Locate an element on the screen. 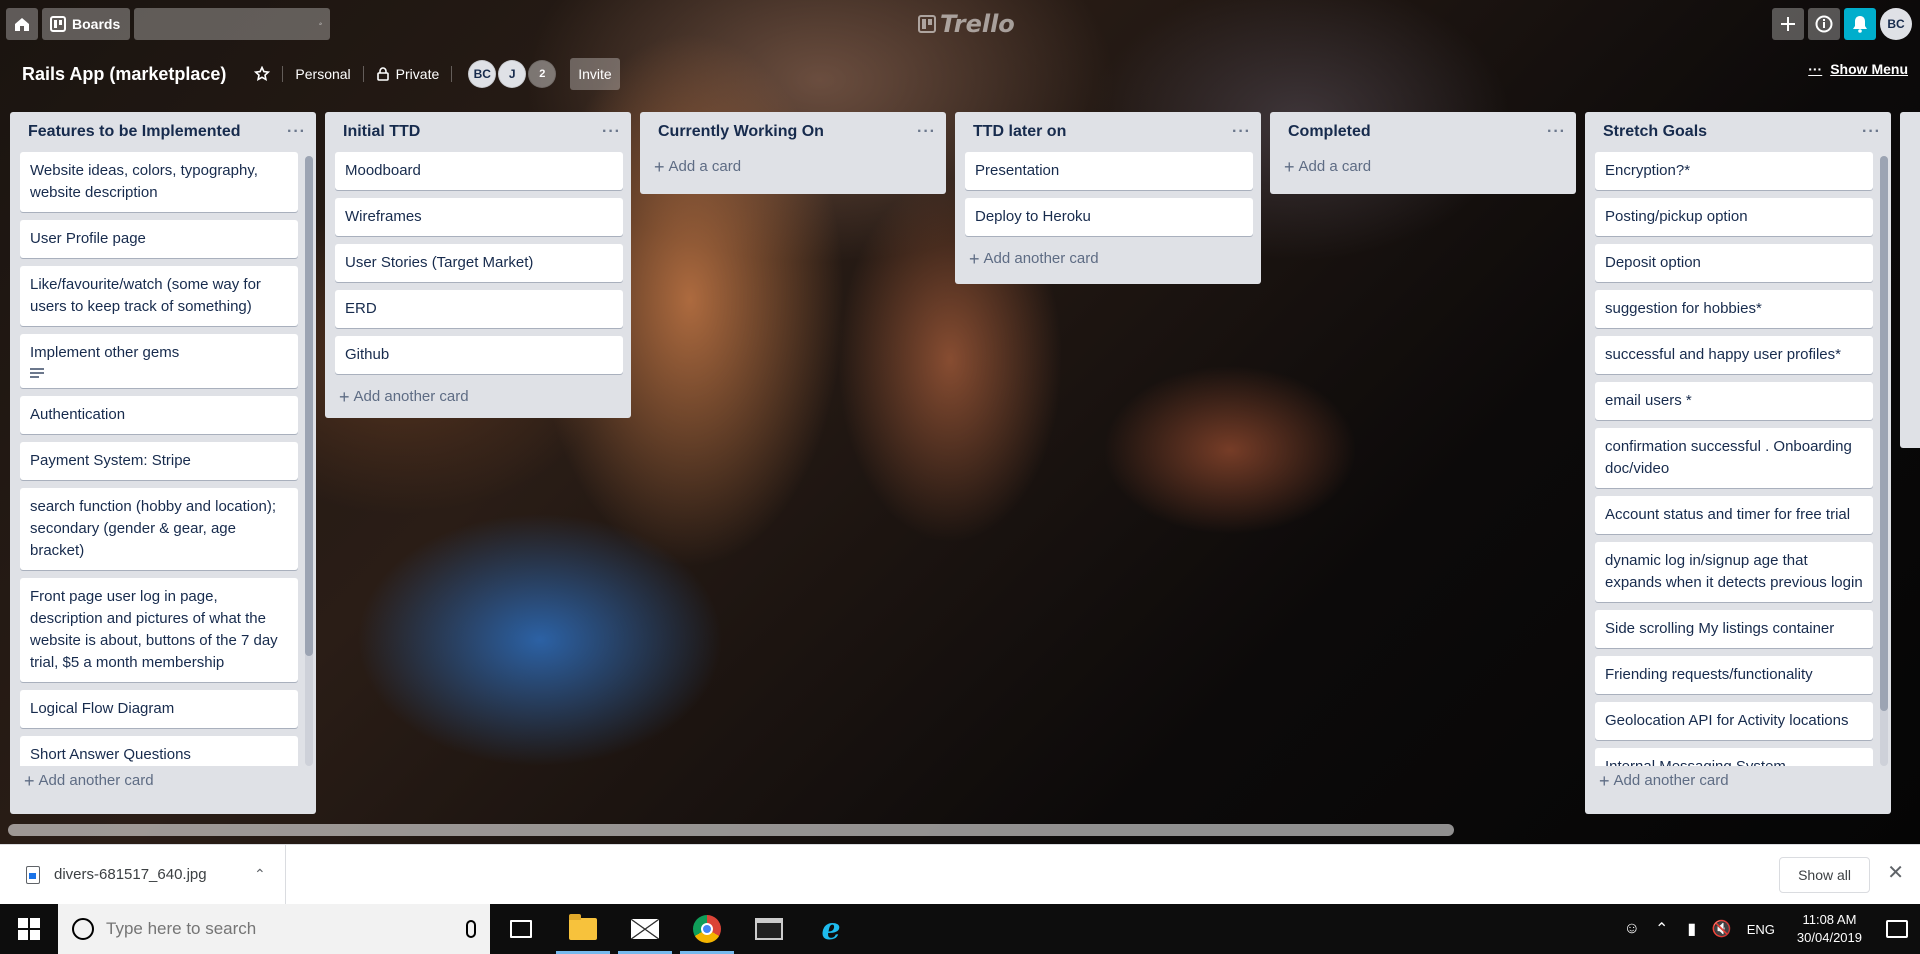  list-title: Initial TTD is located at coordinates (381, 132).